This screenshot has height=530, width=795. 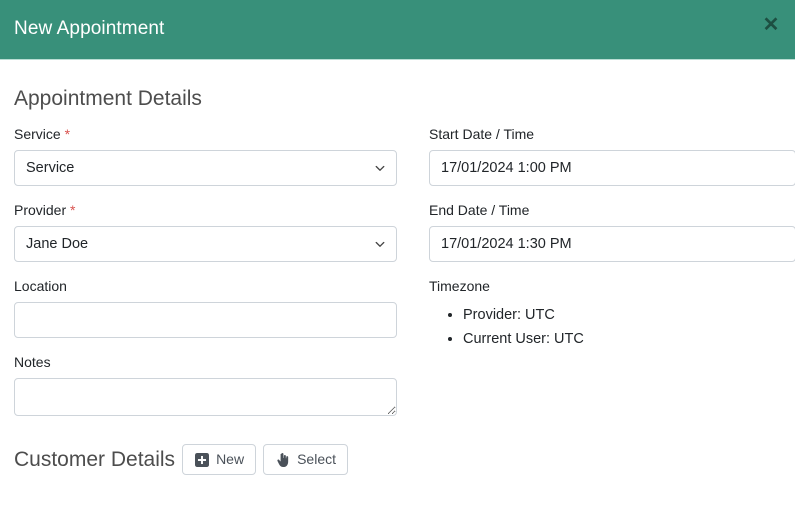 What do you see at coordinates (37, 134) in the screenshot?
I see `service-label-text: Service` at bounding box center [37, 134].